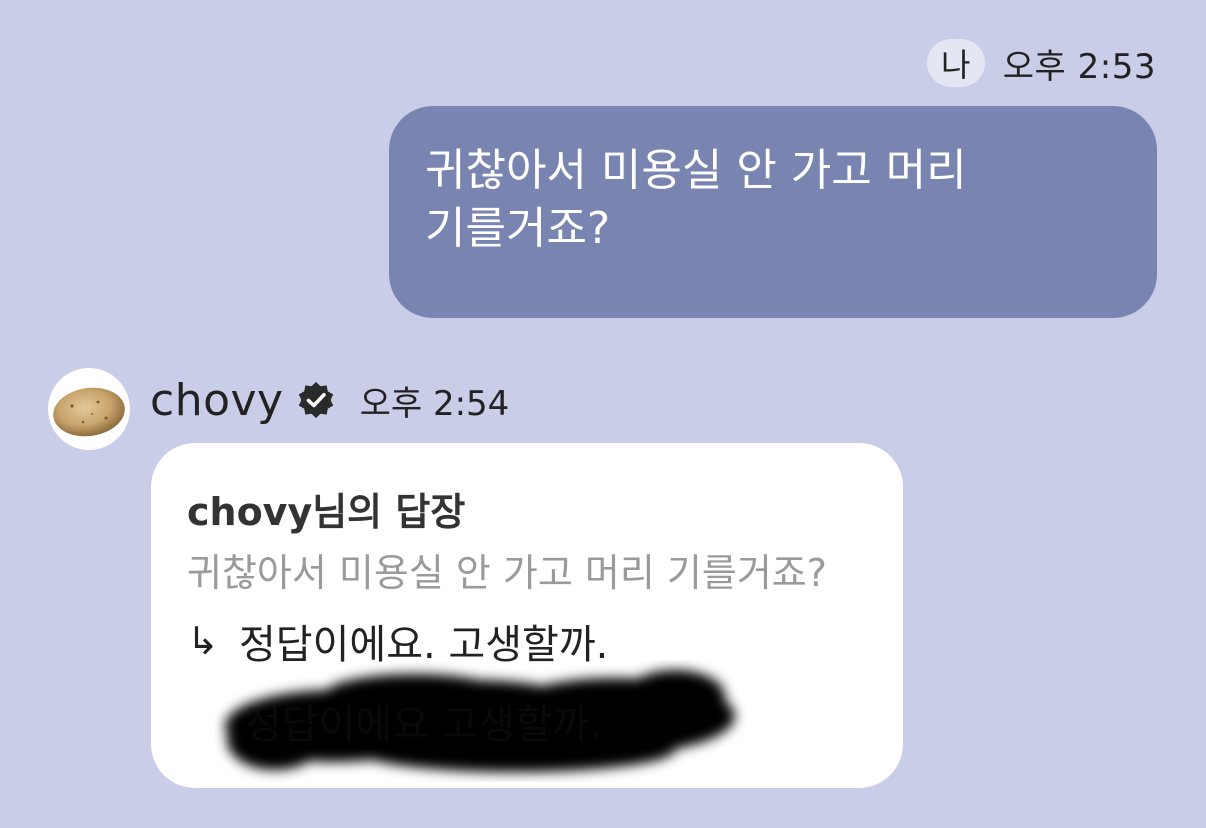 This screenshot has height=828, width=1206. I want to click on svg-text: 정답이에요 고생할까., so click(423, 725).